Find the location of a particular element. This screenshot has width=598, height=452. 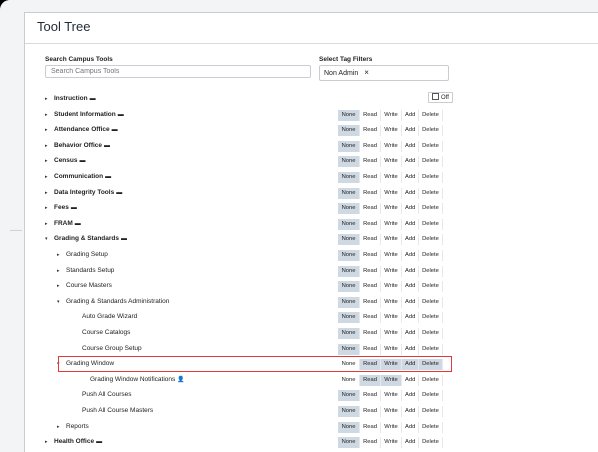

caret-down-icon: ▾ is located at coordinates (58, 302).